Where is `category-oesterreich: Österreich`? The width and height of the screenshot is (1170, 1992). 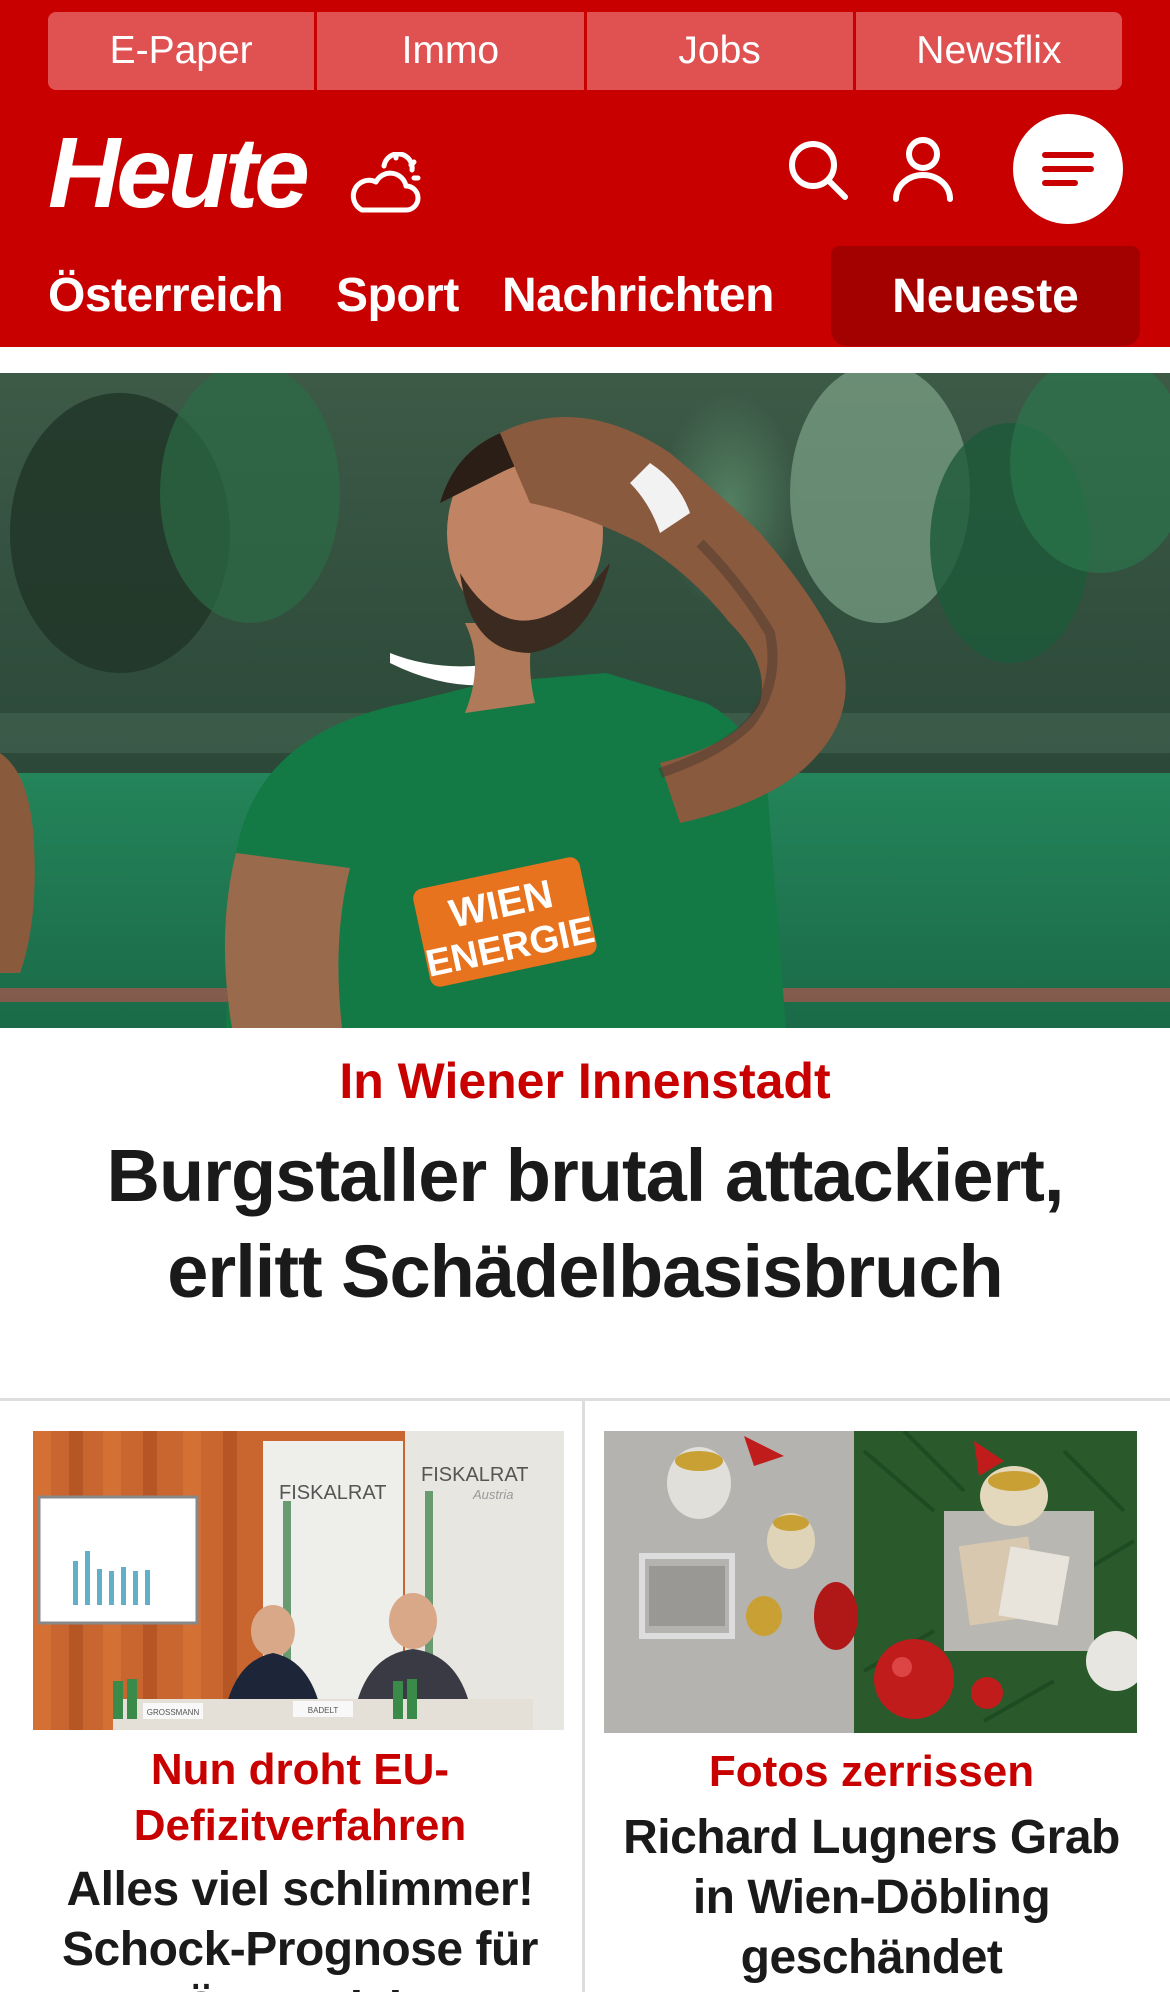
category-oesterreich: Österreich is located at coordinates (166, 295).